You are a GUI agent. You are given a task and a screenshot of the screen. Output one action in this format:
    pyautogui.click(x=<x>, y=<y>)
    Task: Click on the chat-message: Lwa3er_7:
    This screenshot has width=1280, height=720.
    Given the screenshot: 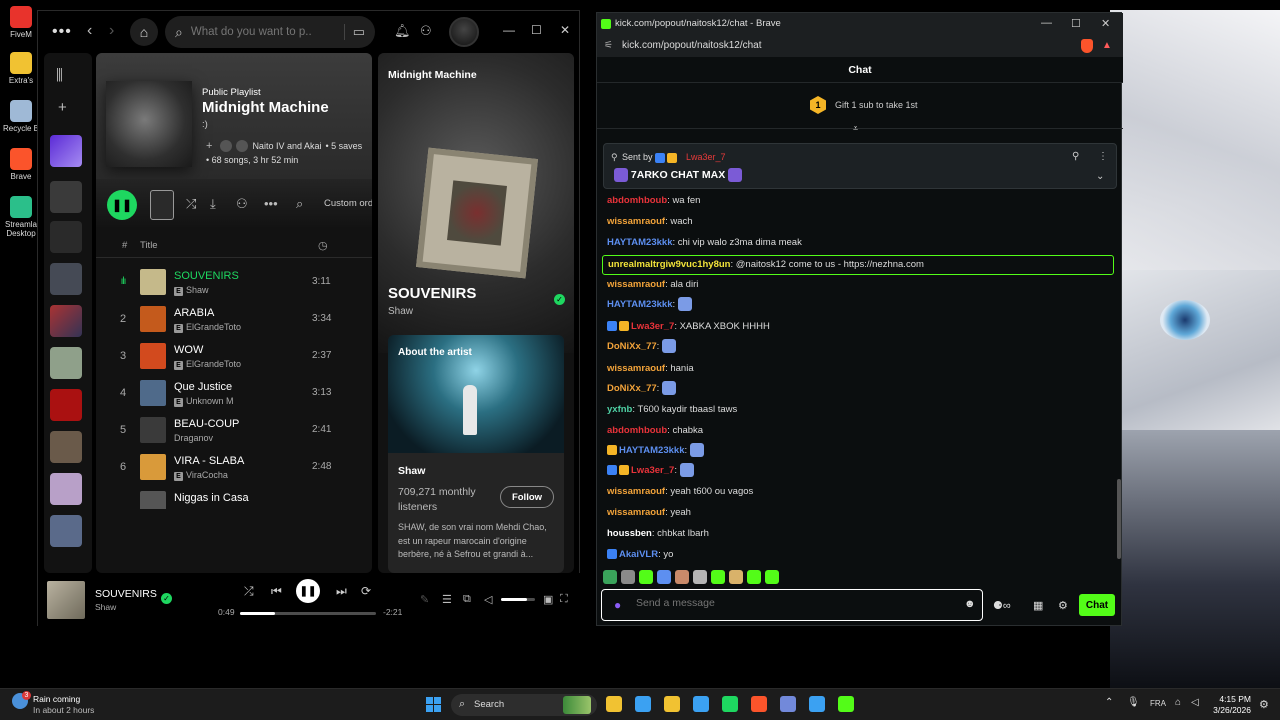 What is the action you would take?
    pyautogui.click(x=650, y=471)
    